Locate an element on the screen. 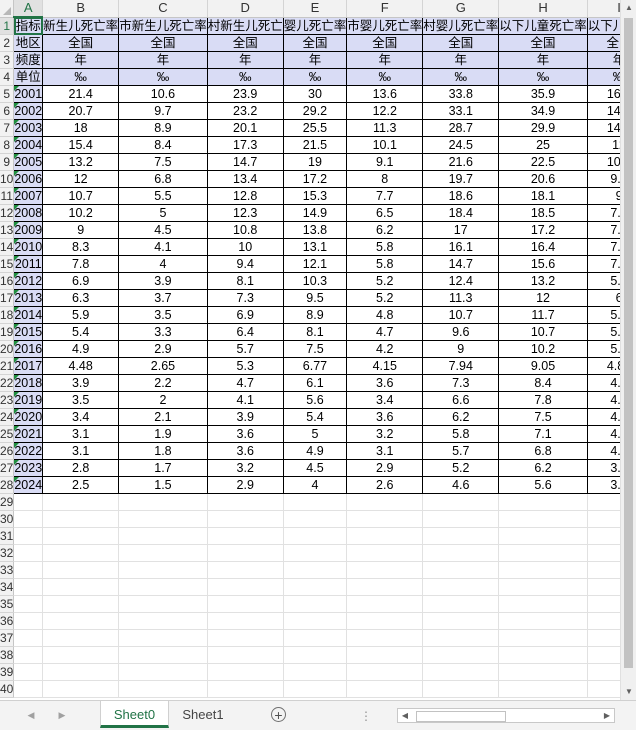  data-cell: 4.8 is located at coordinates (385, 315).